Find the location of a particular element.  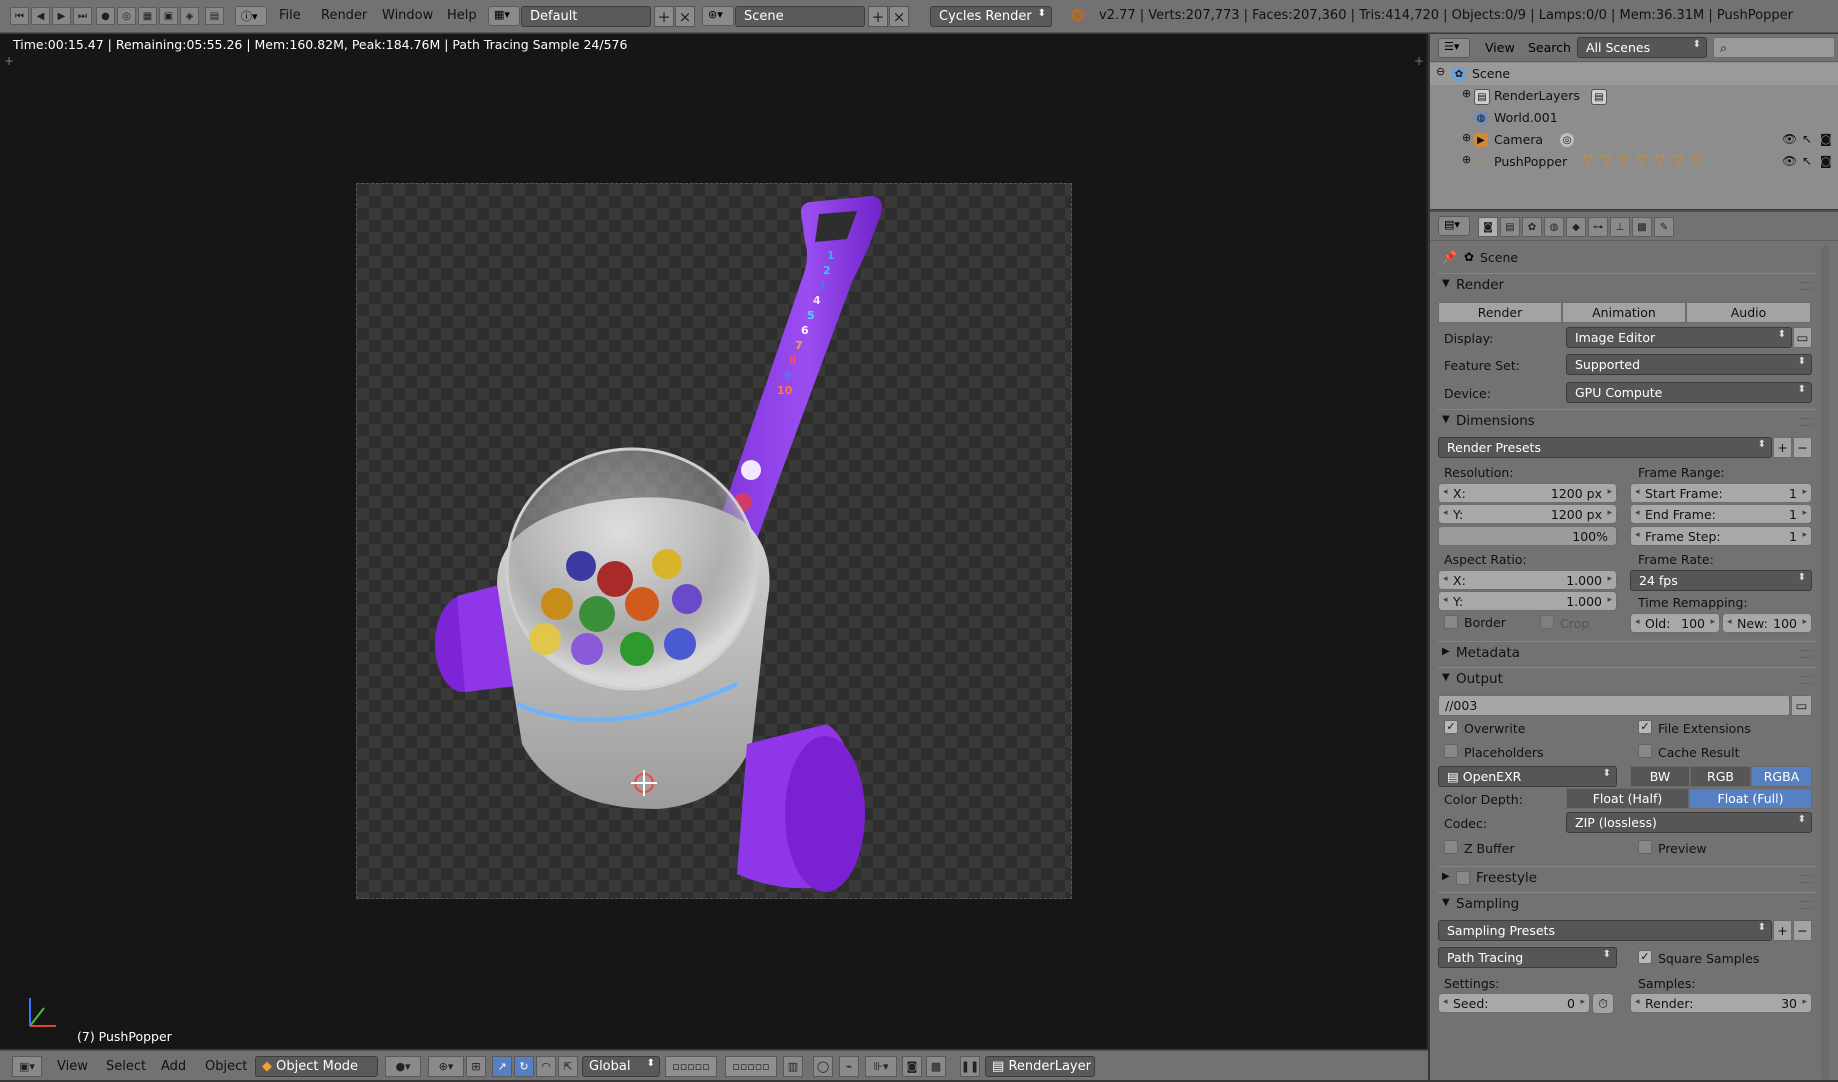

menu-render: Render is located at coordinates (344, 15).